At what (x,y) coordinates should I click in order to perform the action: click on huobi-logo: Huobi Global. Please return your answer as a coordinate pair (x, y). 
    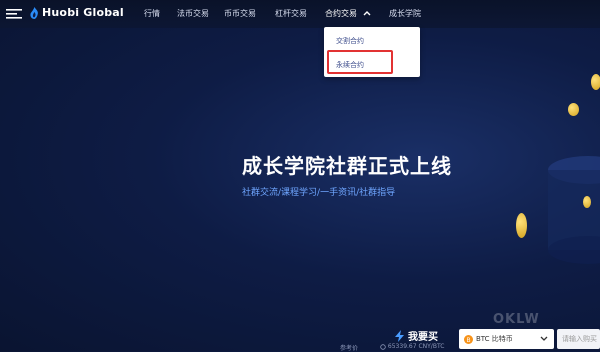
    Looking at the image, I should click on (77, 12).